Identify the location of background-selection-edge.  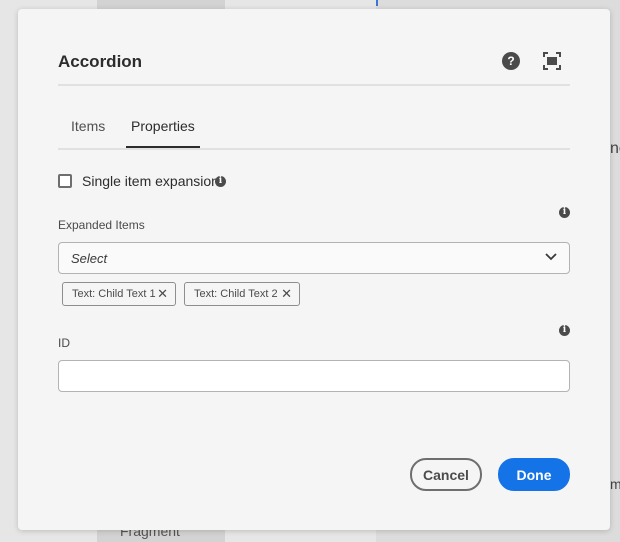
(498, 3).